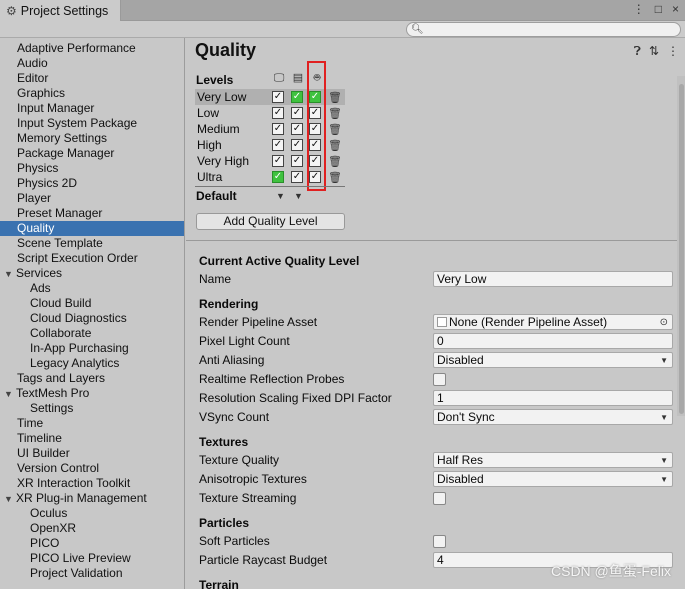  Describe the element at coordinates (439, 498) in the screenshot. I see `texture-streaming-checkbox` at that location.